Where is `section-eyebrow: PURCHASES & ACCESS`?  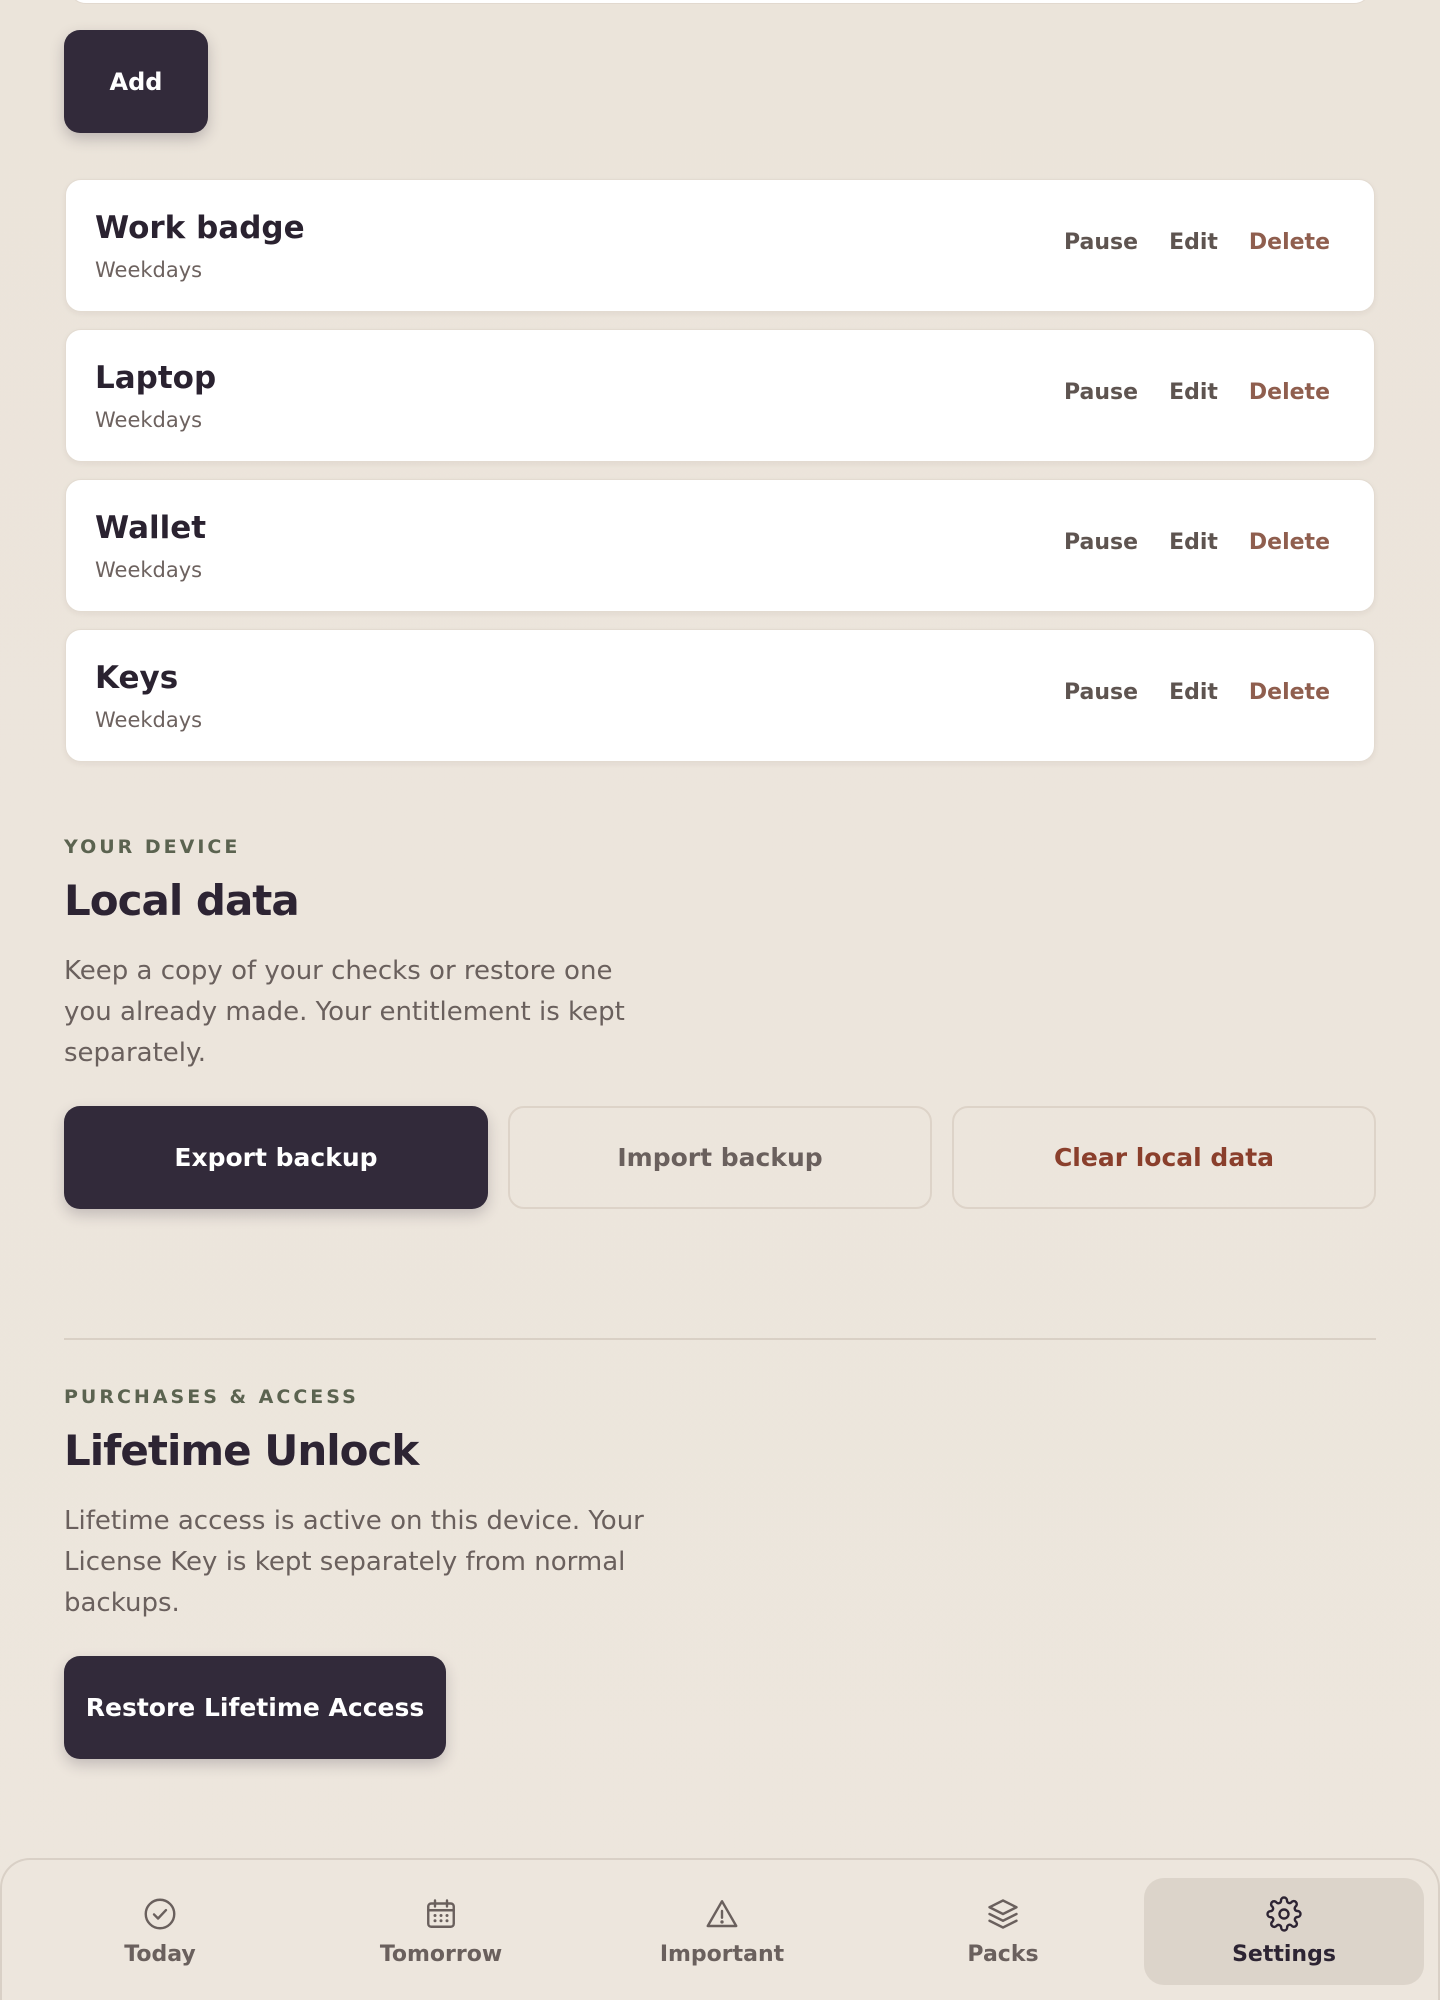 section-eyebrow: PURCHASES & ACCESS is located at coordinates (211, 1397).